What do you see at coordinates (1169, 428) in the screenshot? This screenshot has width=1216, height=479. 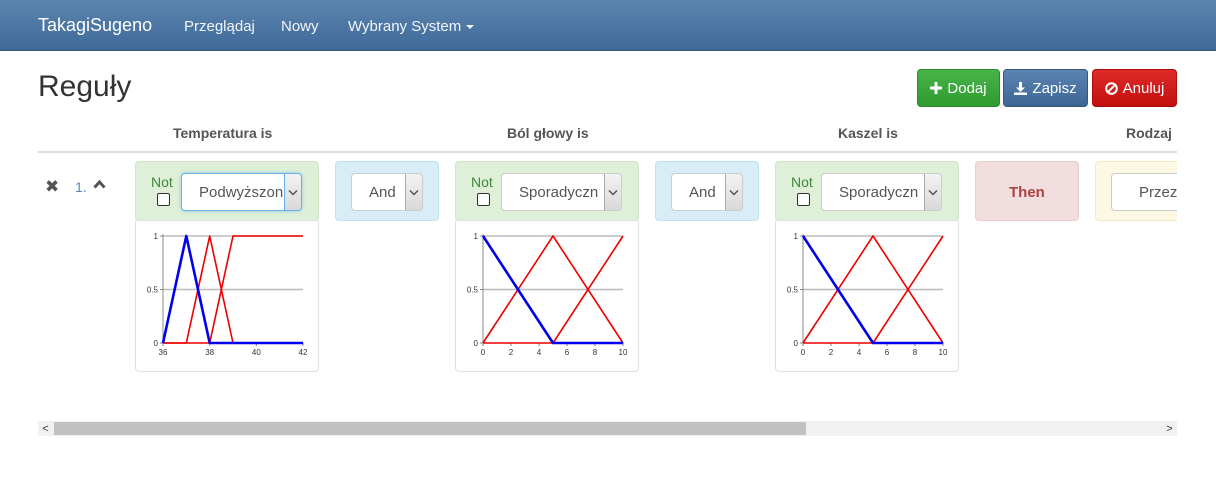 I see `scroll-right-arrow-icon: >` at bounding box center [1169, 428].